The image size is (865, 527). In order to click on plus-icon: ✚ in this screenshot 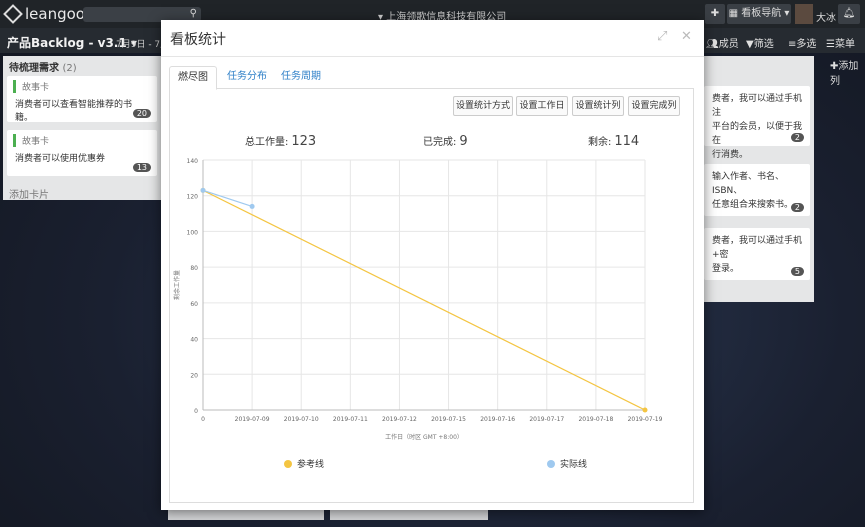, I will do `click(715, 13)`.